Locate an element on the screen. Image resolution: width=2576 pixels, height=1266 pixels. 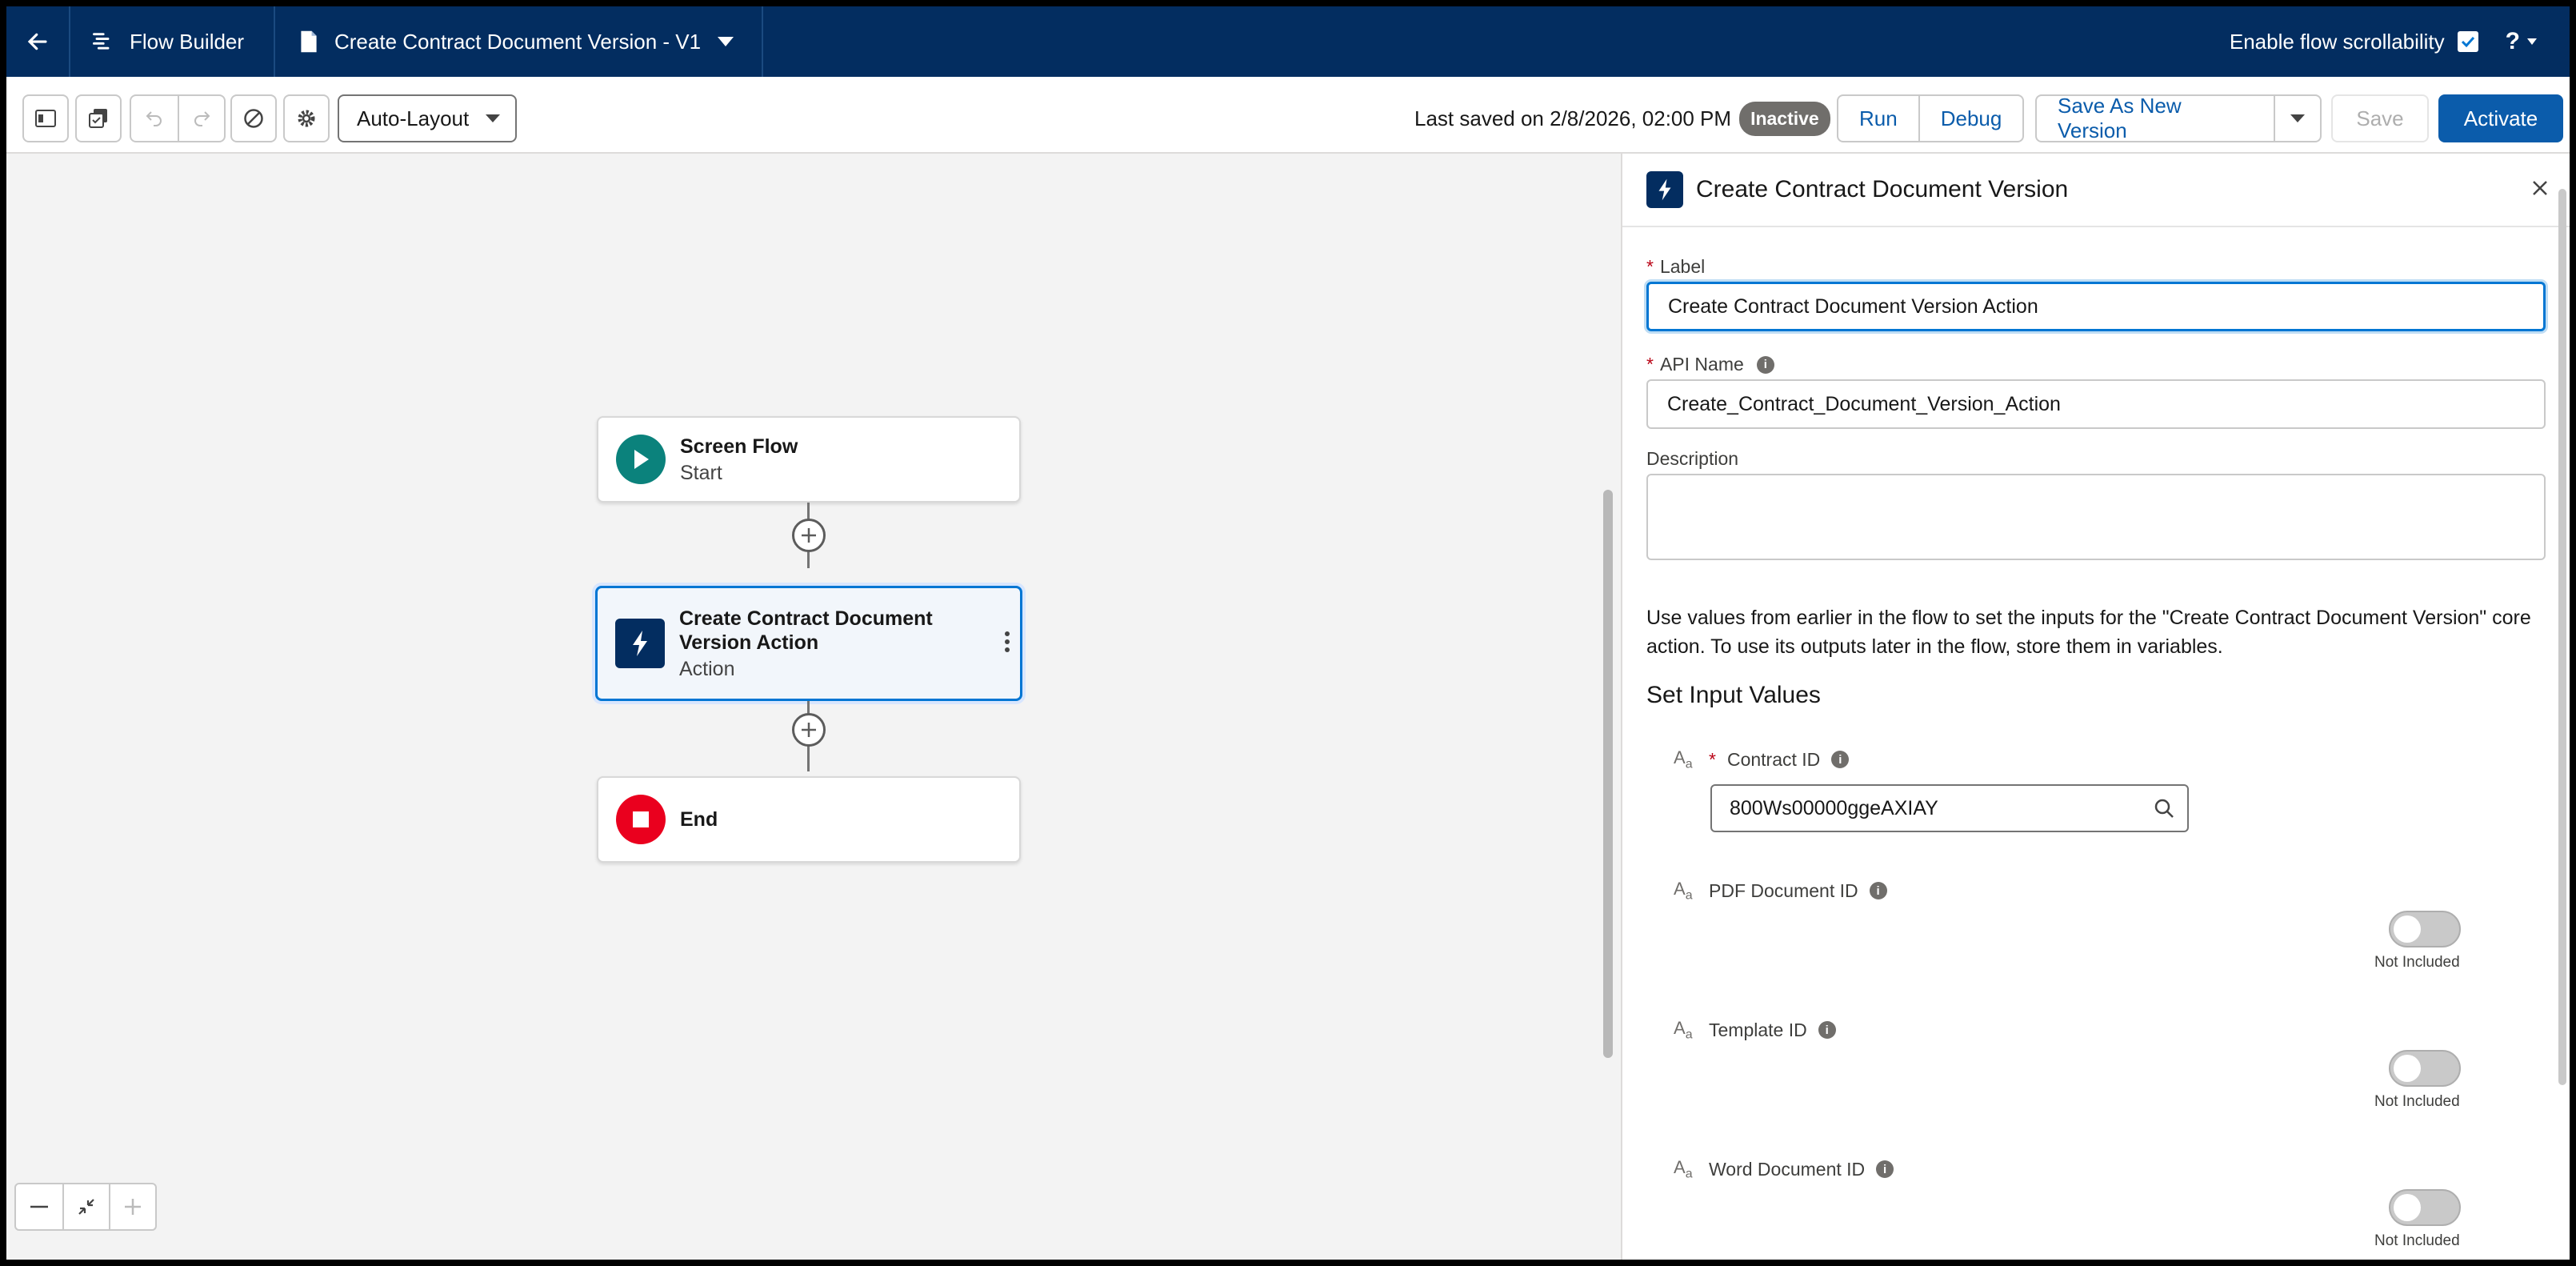
back-button is located at coordinates (38, 41).